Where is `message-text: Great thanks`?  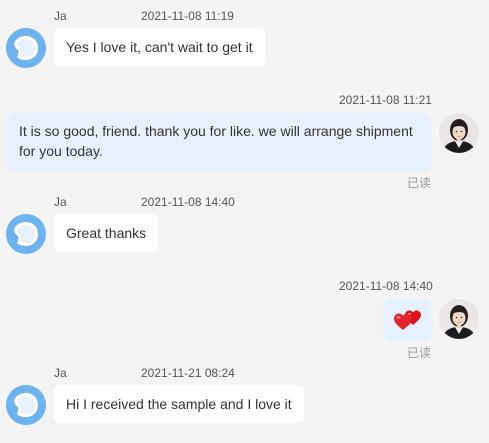 message-text: Great thanks is located at coordinates (106, 233).